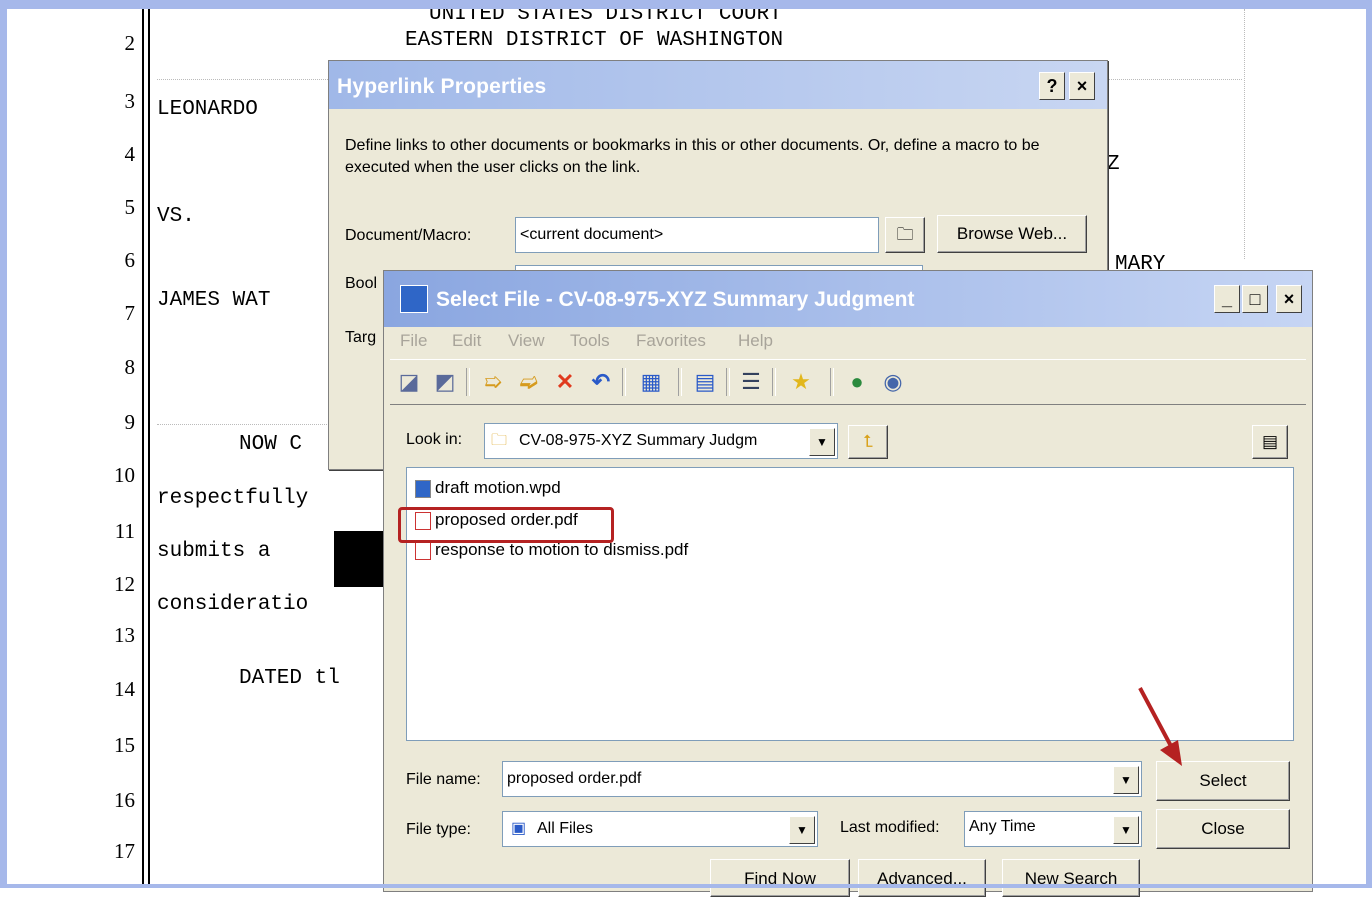 The image size is (1372, 898). I want to click on properties-button: ▤, so click(1270, 442).